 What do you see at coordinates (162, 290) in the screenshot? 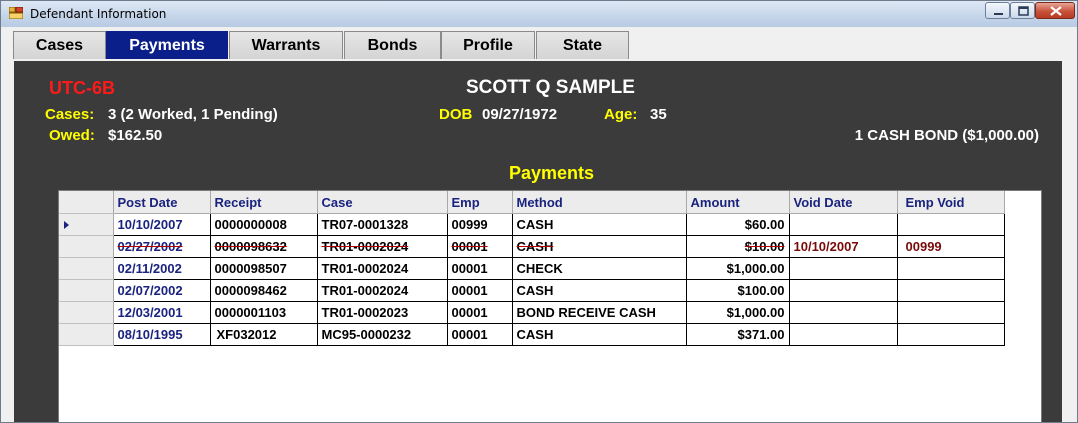
I see `cell-post-date: 02/07/2002` at bounding box center [162, 290].